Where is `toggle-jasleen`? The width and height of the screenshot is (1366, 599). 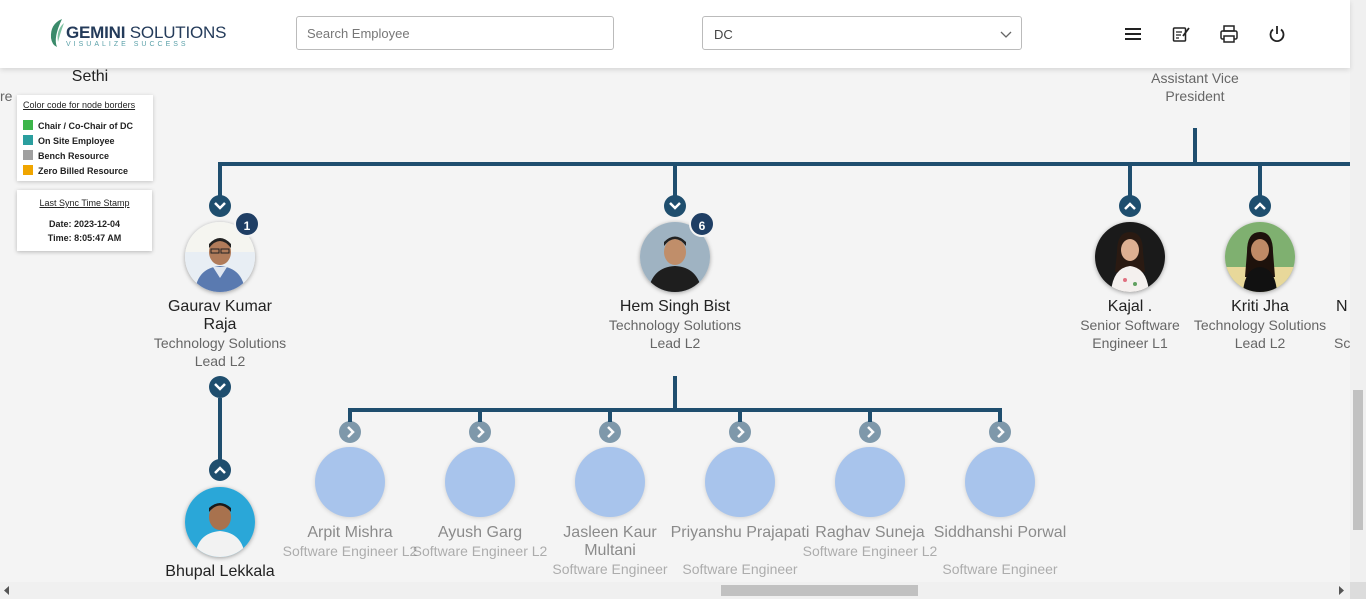 toggle-jasleen is located at coordinates (610, 432).